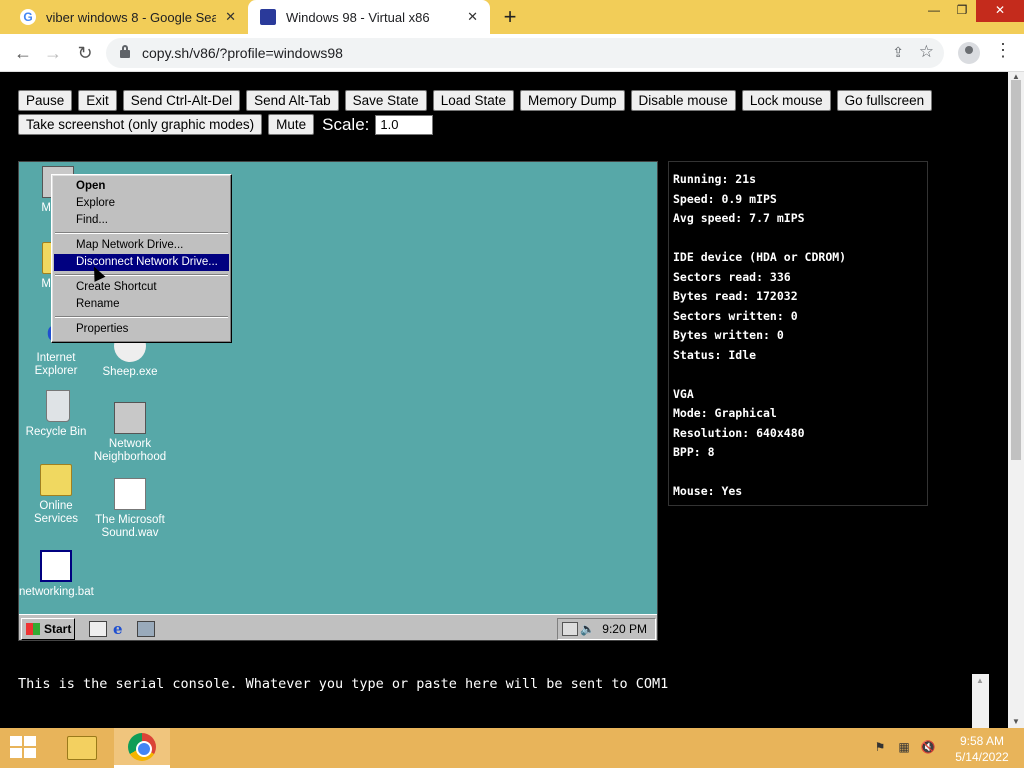  I want to click on desktop-icon-recycle-bin: Recycle Bin, so click(56, 414).